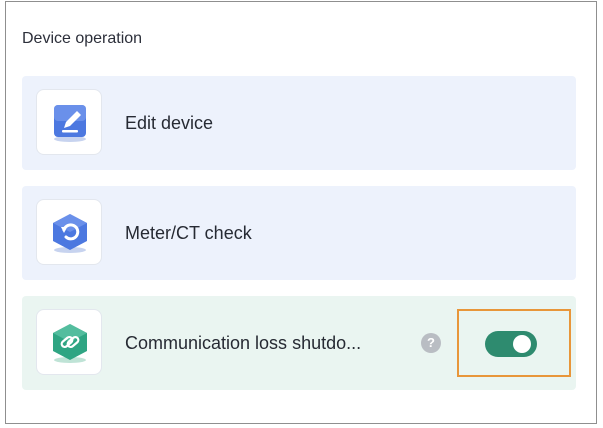  I want to click on link-hexagon-icon, so click(70, 343).